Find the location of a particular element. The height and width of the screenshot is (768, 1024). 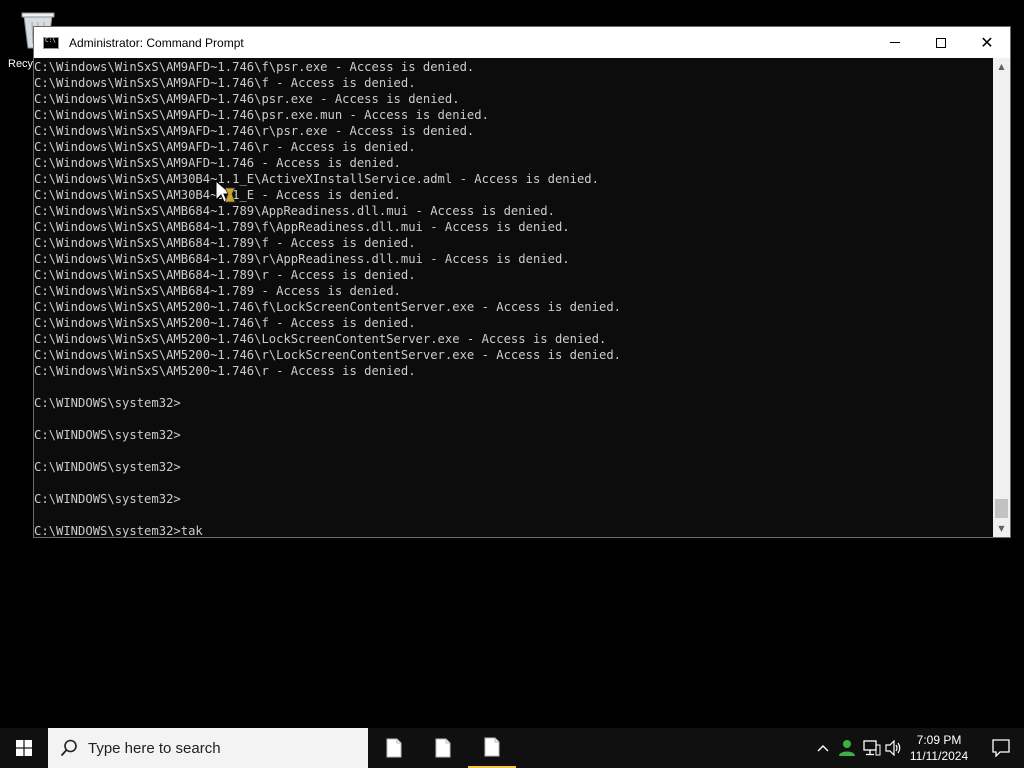

busy-cursor-icon is located at coordinates (225, 191).